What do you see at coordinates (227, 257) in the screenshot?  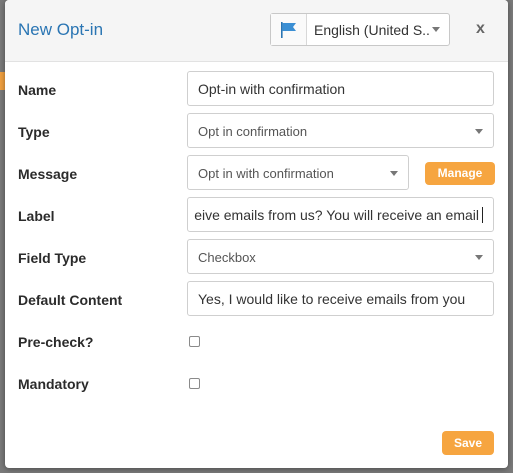 I see `field-type-select-value: Checkbox` at bounding box center [227, 257].